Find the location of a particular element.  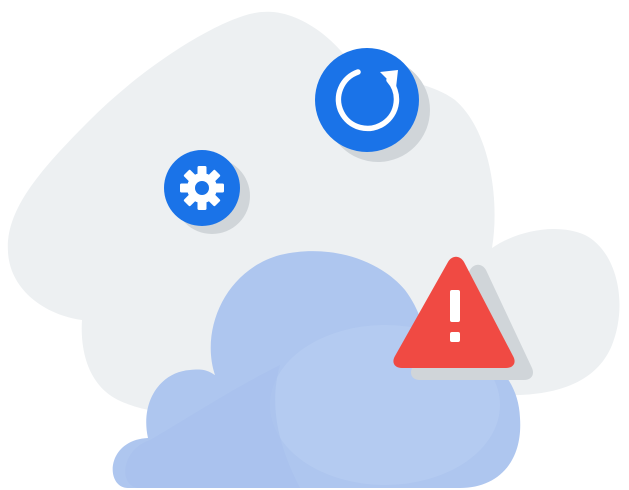

warning-exclamation-bar is located at coordinates (455, 306).